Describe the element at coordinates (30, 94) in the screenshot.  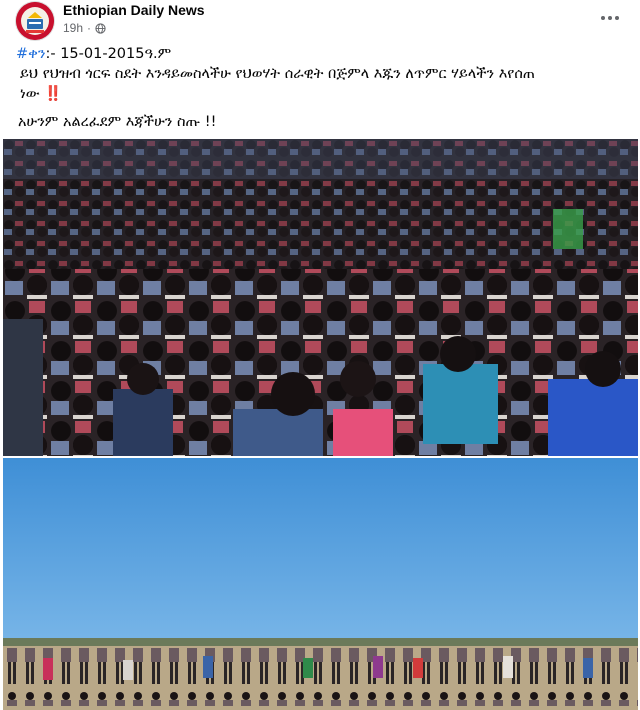
I see `post-line-2-text: ነው` at that location.